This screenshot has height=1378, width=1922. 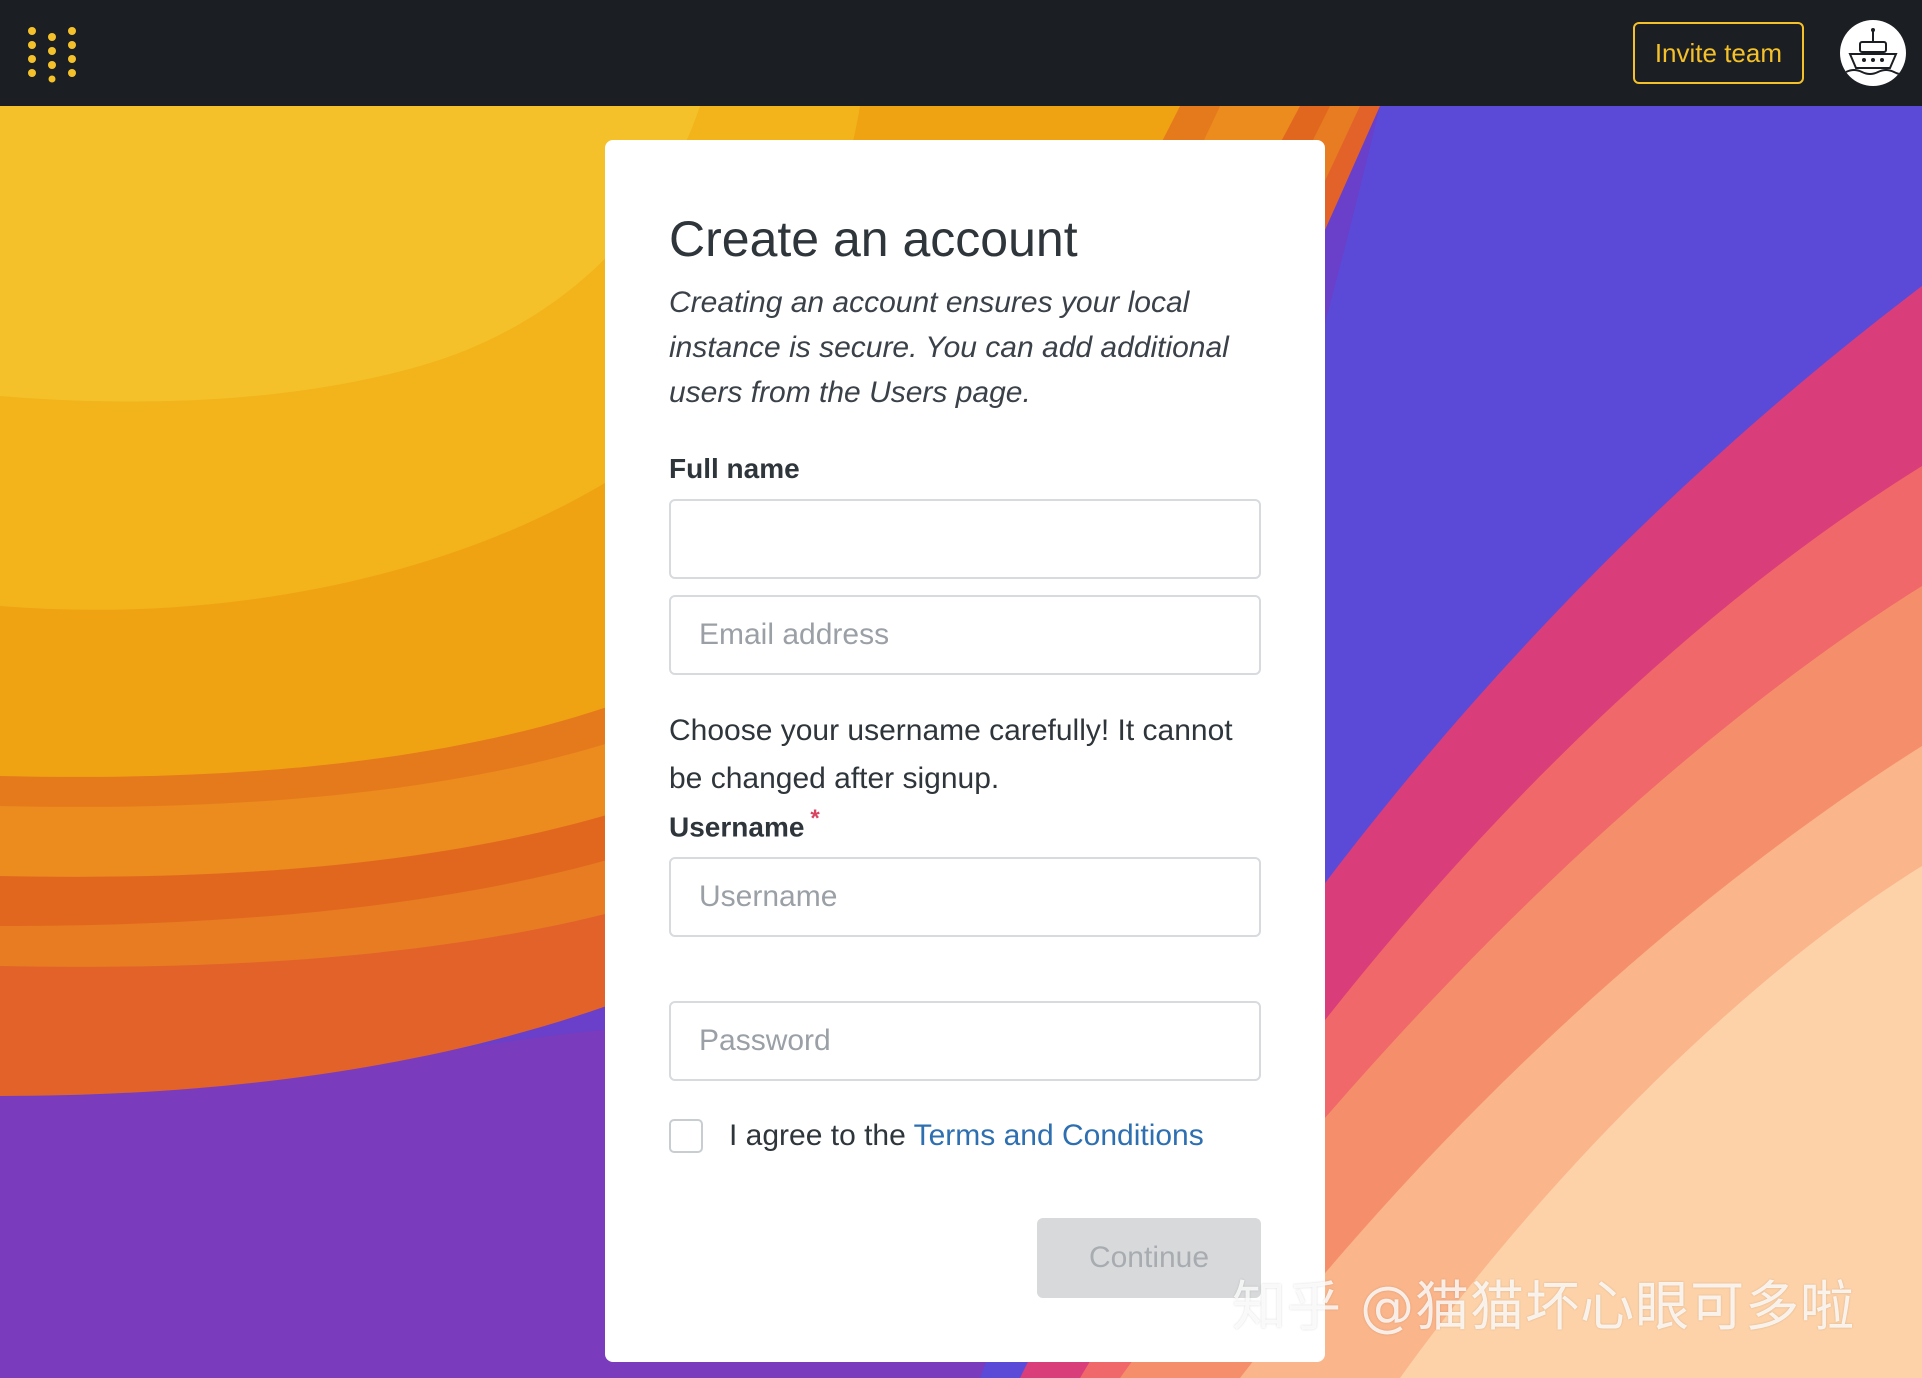 What do you see at coordinates (815, 818) in the screenshot?
I see `required-marker: *` at bounding box center [815, 818].